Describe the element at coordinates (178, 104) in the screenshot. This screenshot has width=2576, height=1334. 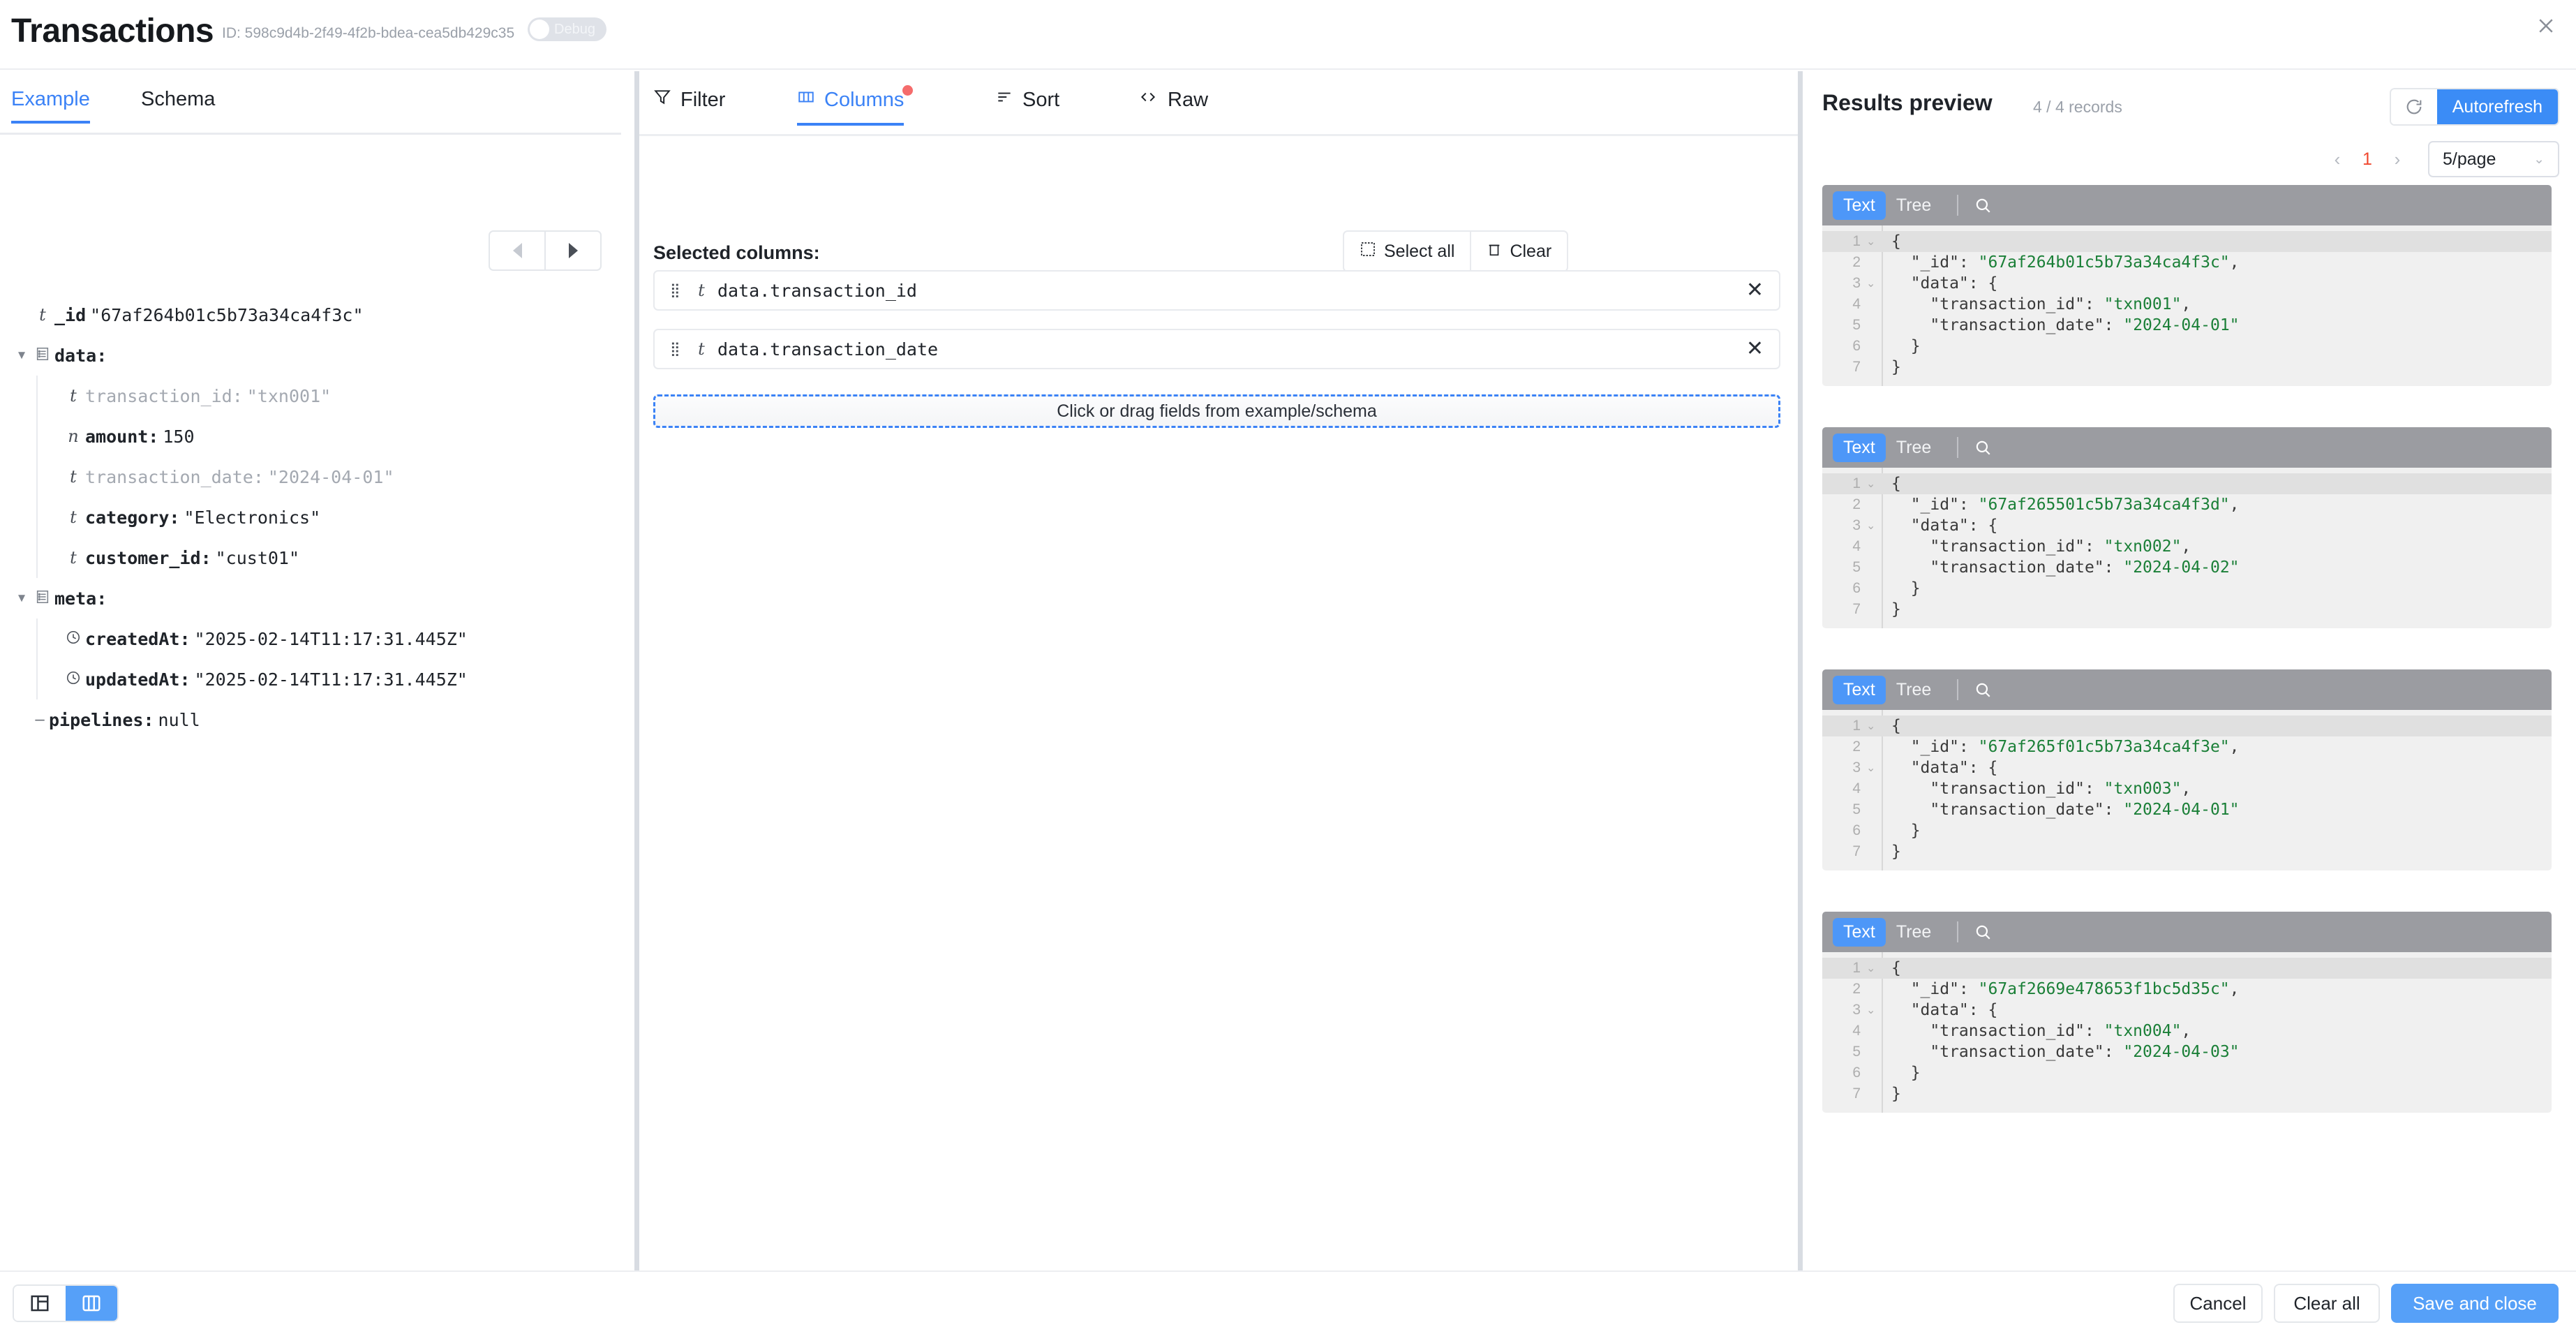
I see `tab-schema: Schema` at that location.